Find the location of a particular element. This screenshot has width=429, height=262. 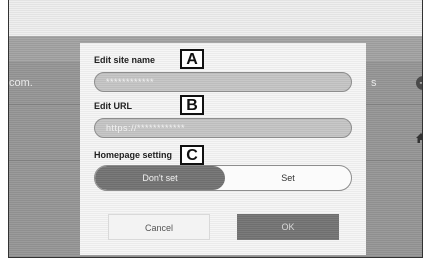

top-area is located at coordinates (215, 18).